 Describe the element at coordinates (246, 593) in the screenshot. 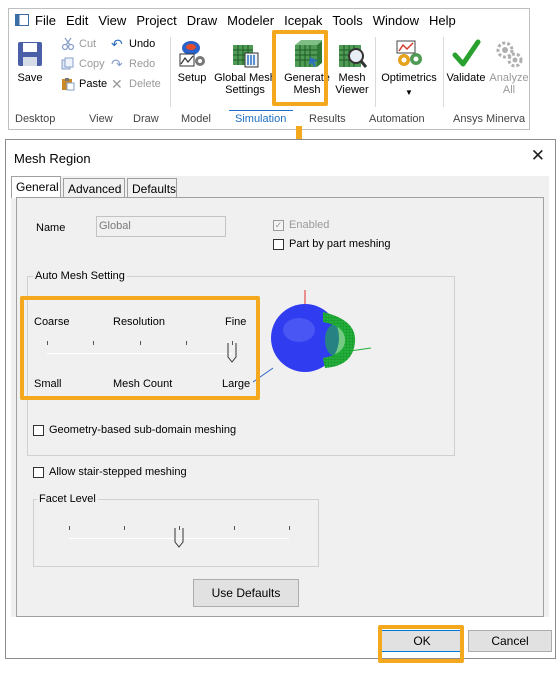

I see `use-defaults-button: Use Defaults` at that location.